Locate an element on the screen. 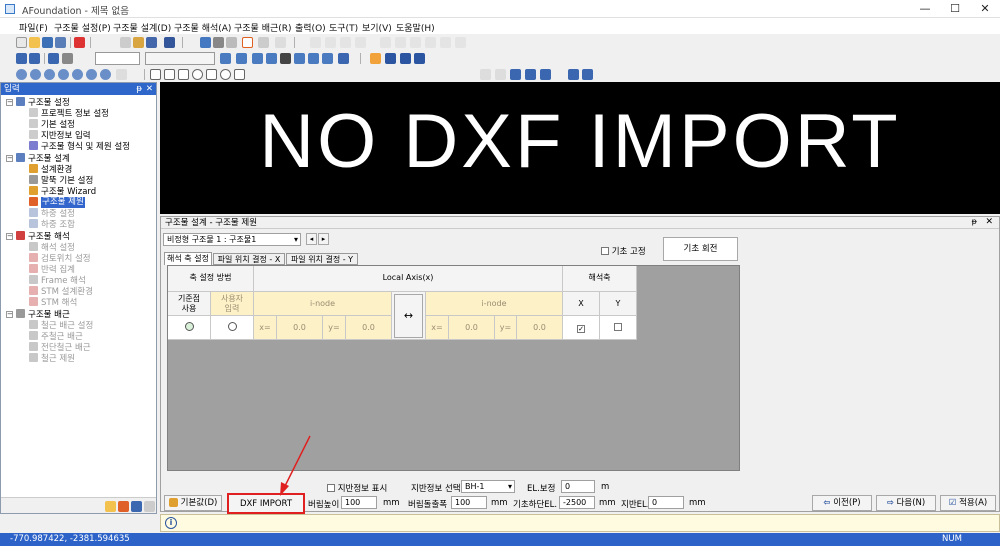 This screenshot has height=546, width=1000. input-tab-icon is located at coordinates (123, 506).